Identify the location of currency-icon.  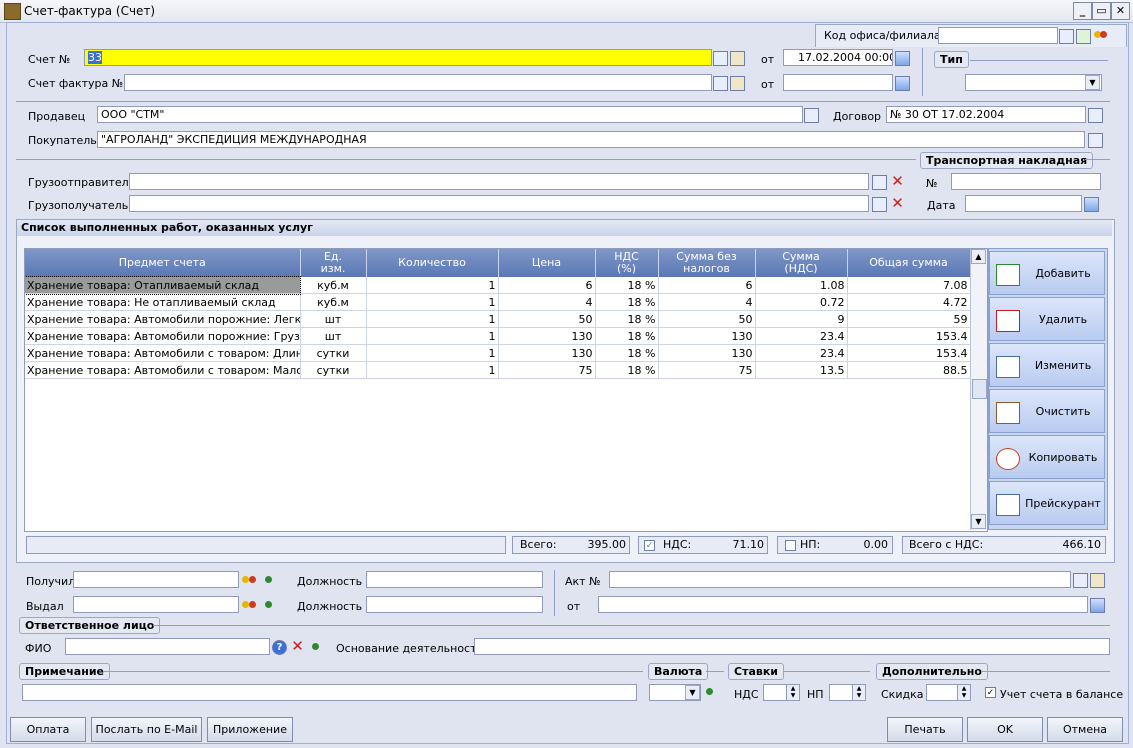
(710, 692).